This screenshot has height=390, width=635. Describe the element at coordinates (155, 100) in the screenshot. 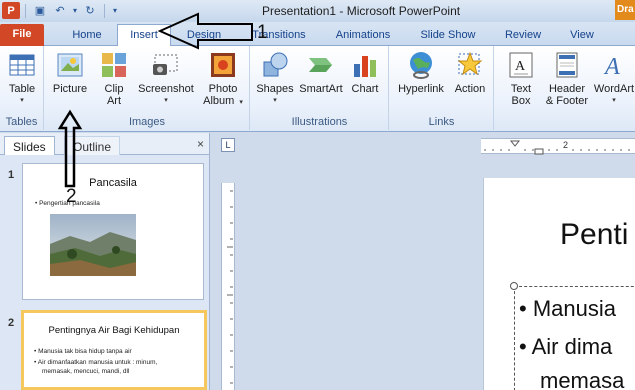

I see `annotation-arrows` at that location.